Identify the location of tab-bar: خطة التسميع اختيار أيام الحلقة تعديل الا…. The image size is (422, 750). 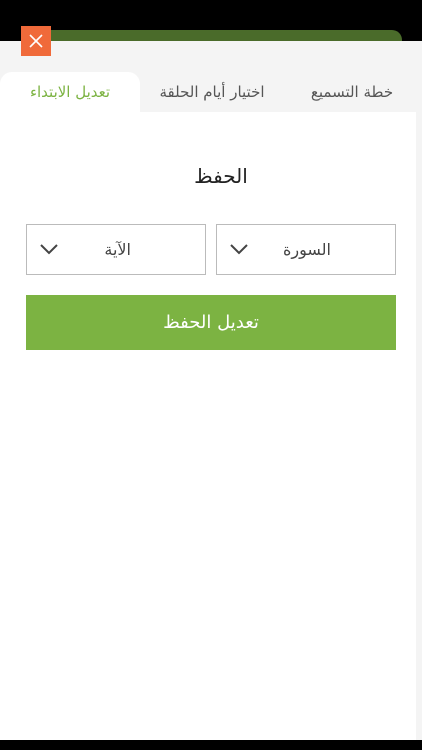
(211, 92).